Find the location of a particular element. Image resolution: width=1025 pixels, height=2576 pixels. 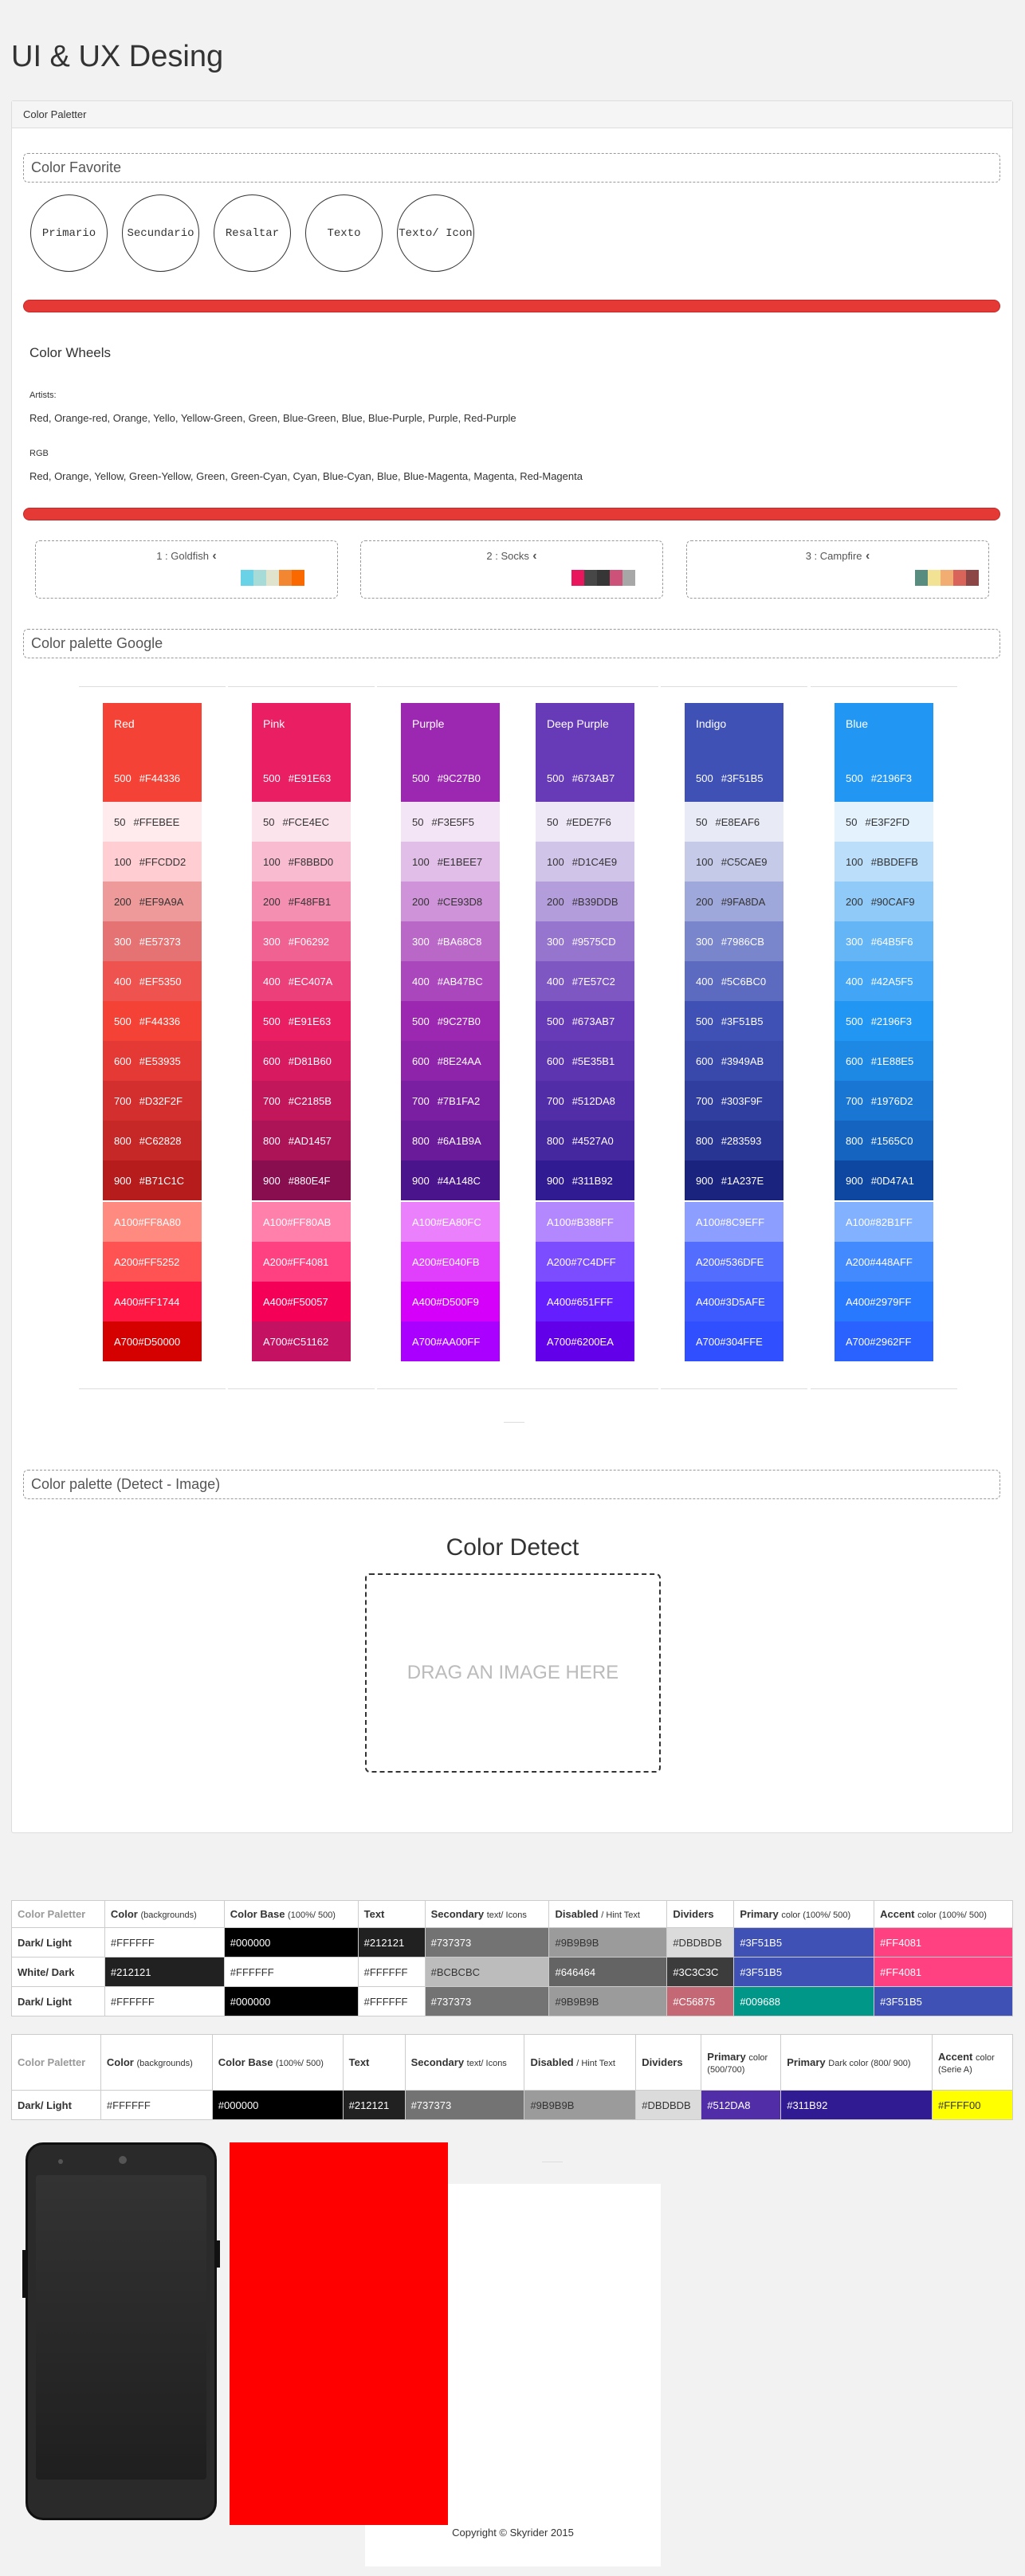

shade-hex: #FF4081 is located at coordinates (308, 1261).